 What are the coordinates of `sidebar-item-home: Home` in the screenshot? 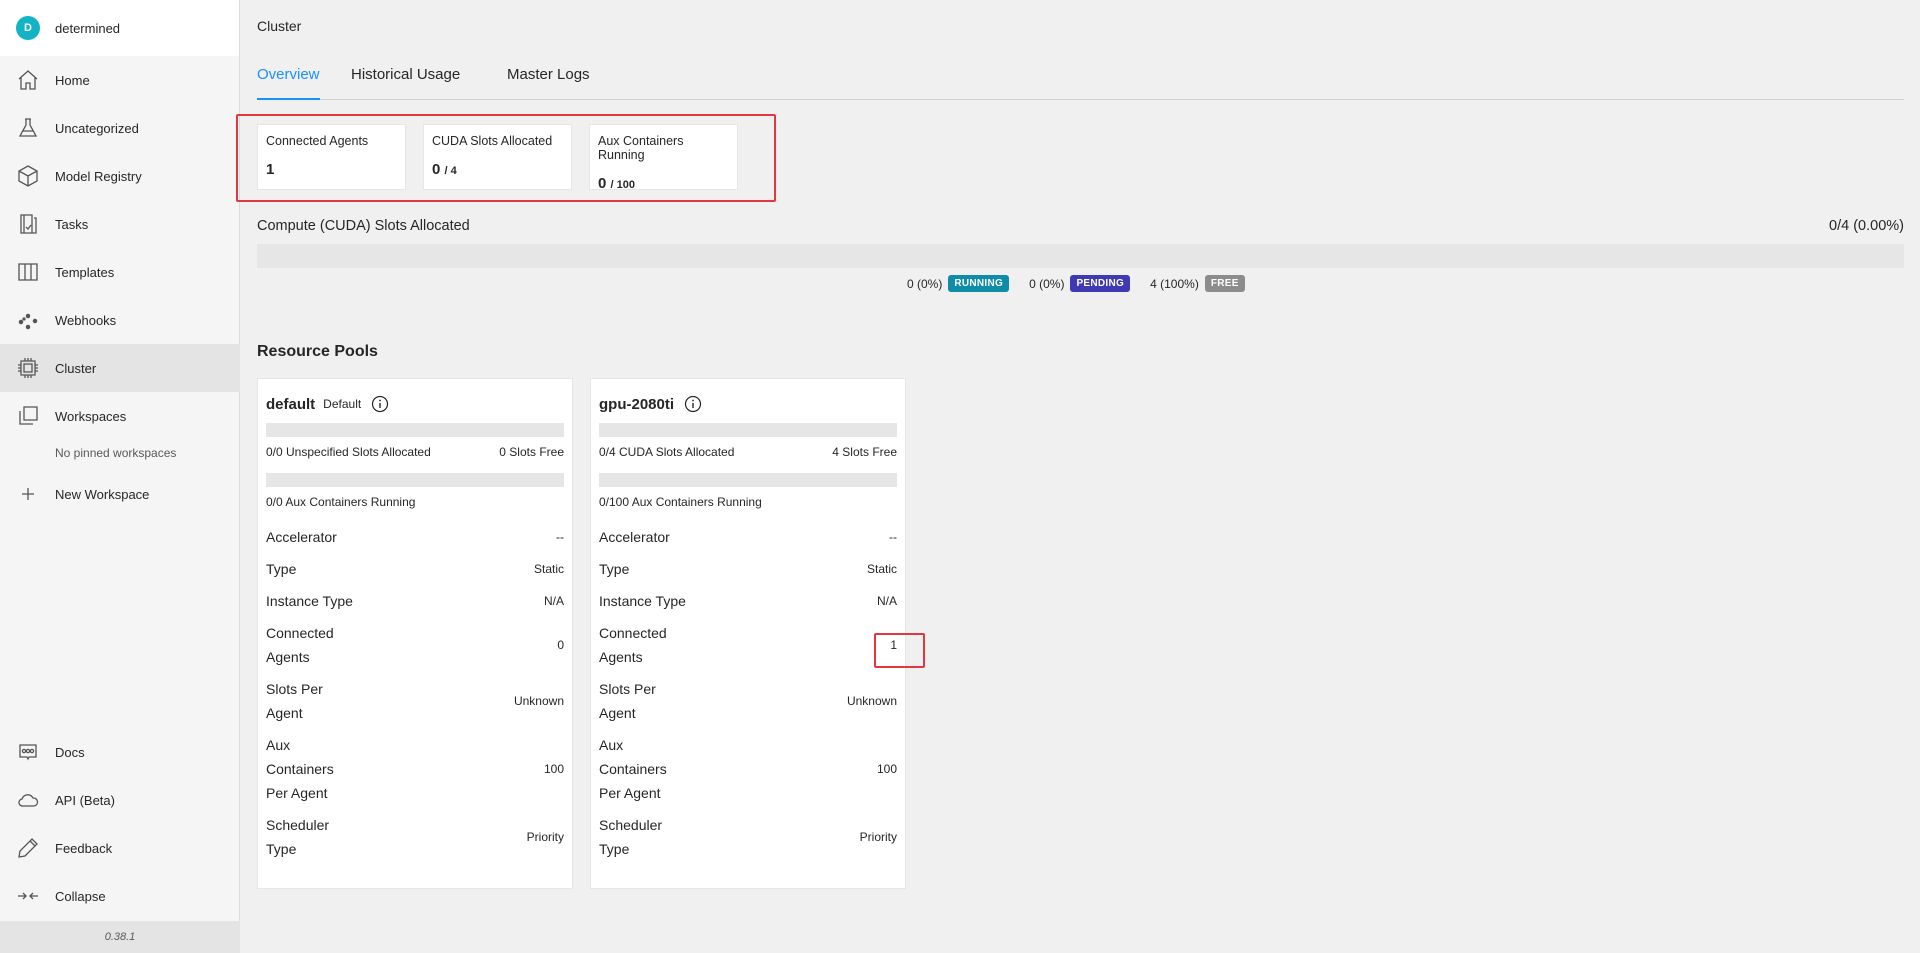 It's located at (120, 80).